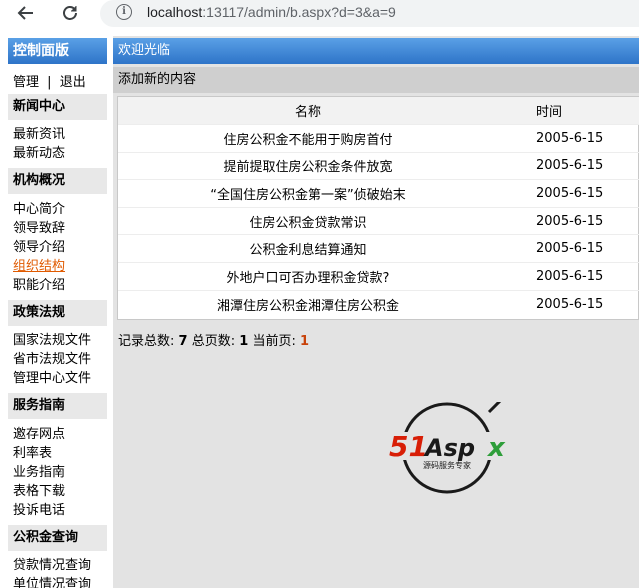 The image size is (639, 588). I want to click on table-row: 公积金利息结算通知 2005-6-15, so click(378, 248).